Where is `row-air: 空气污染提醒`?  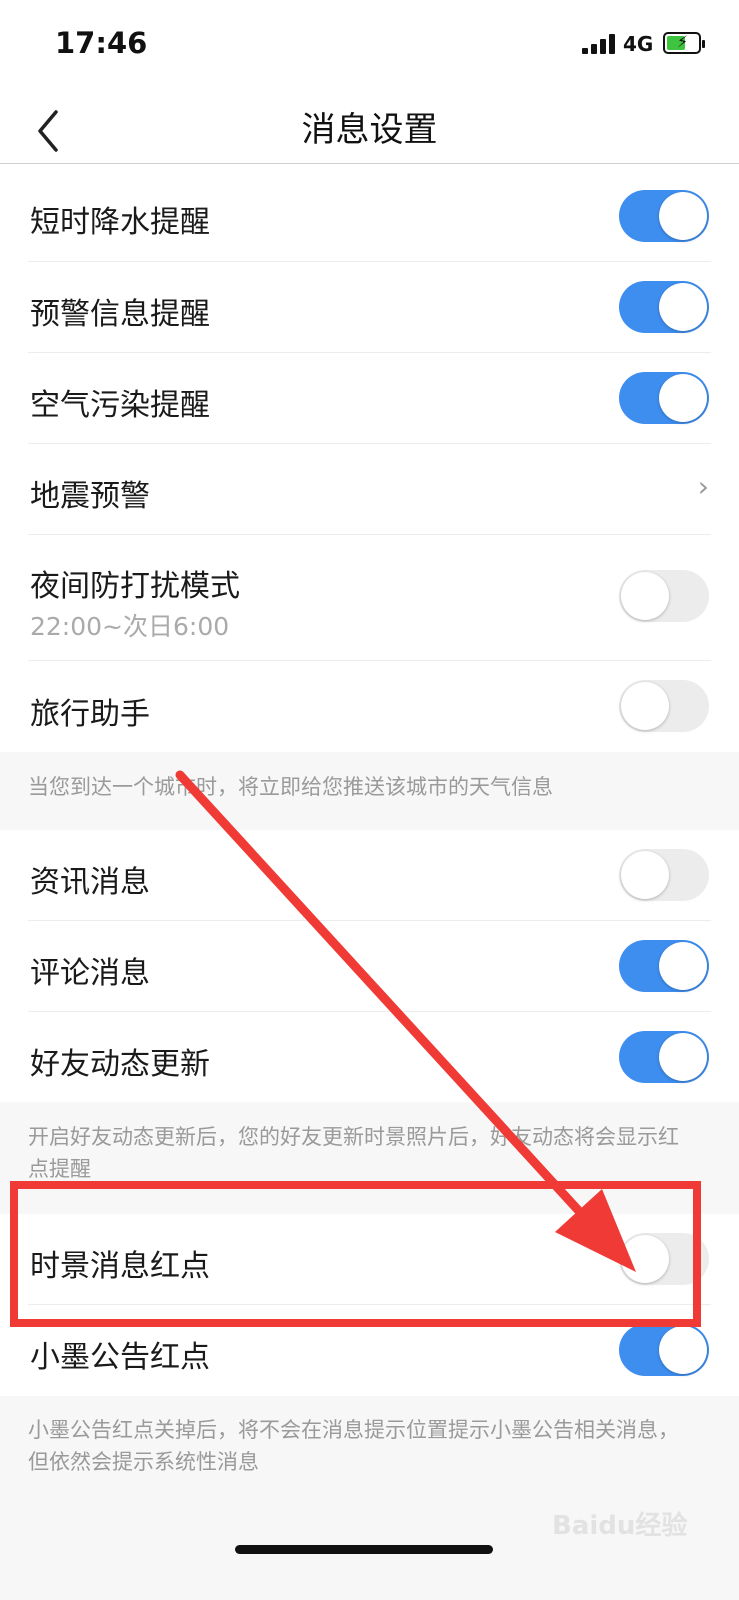
row-air: 空气污染提醒 is located at coordinates (369, 398).